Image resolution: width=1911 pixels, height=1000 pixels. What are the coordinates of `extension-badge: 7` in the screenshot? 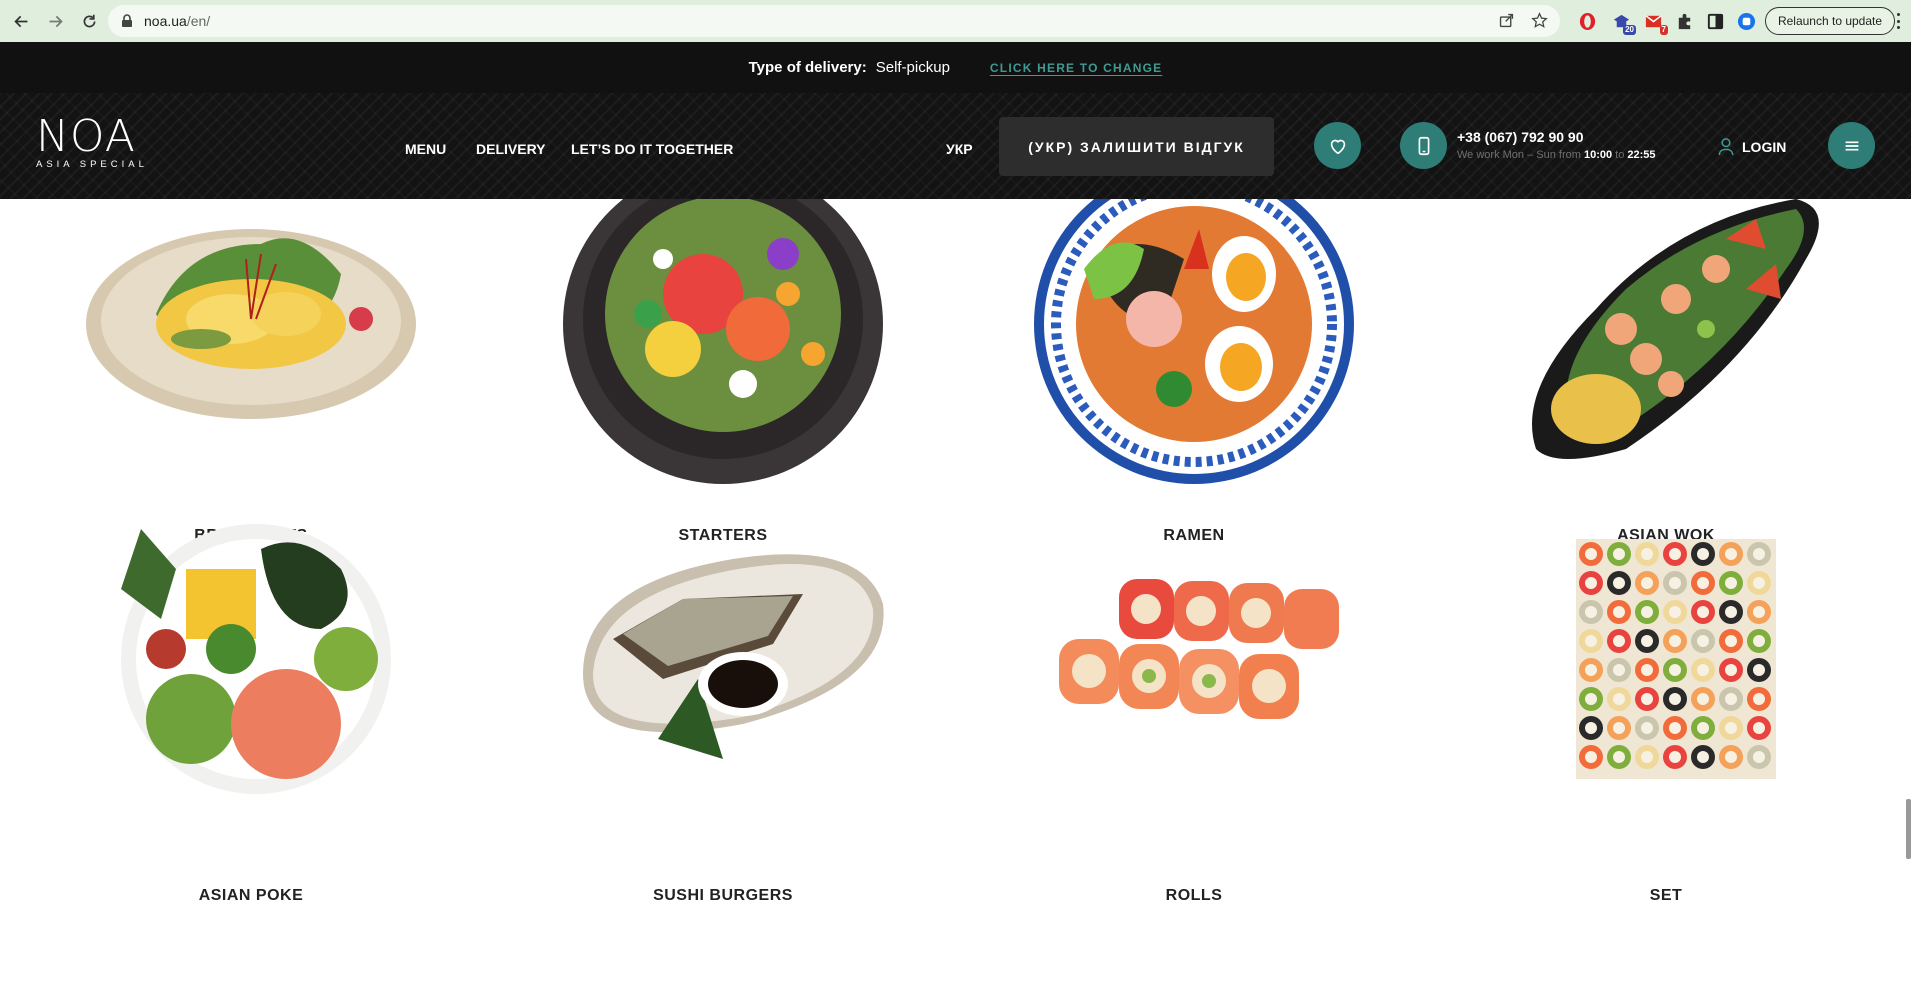 It's located at (1663, 30).